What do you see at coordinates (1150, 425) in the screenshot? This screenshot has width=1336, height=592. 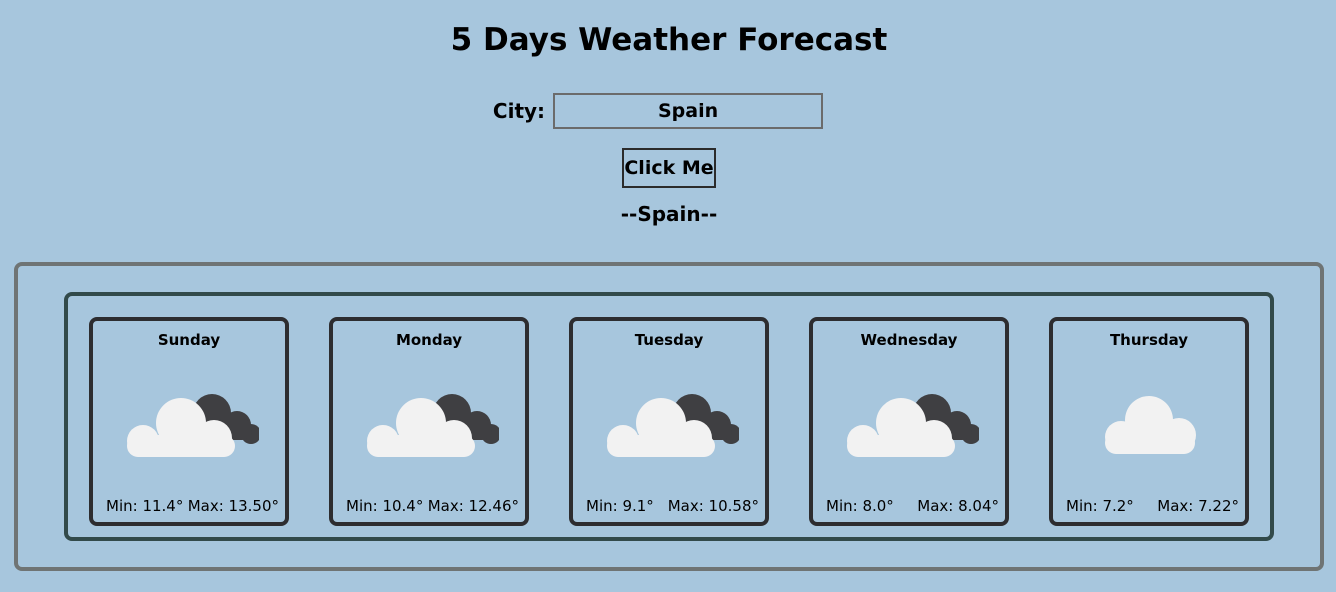 I see `cloud-icon` at bounding box center [1150, 425].